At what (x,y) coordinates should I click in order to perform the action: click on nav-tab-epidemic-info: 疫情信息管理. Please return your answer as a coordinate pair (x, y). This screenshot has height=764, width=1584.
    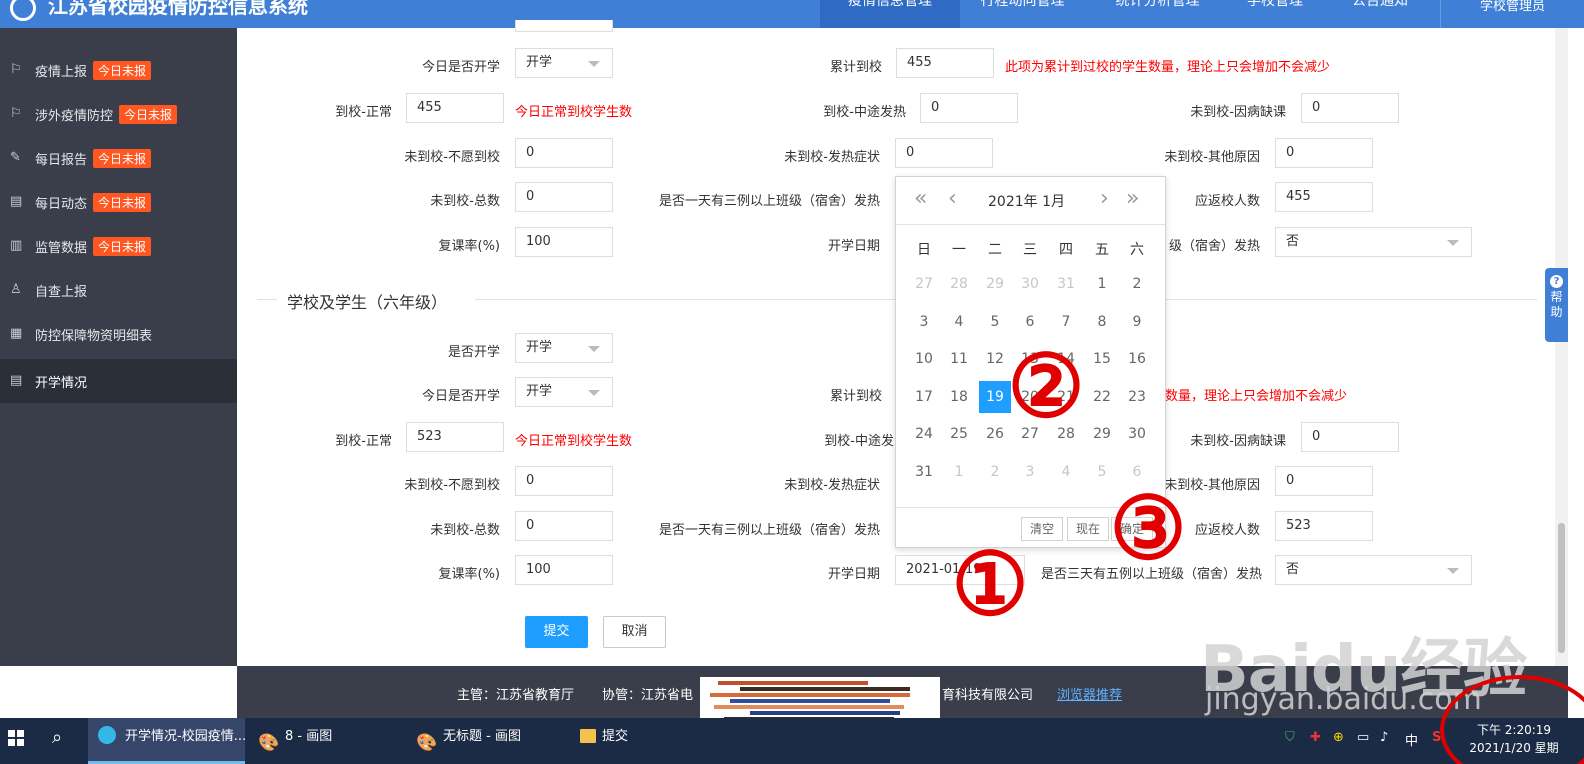
    Looking at the image, I should click on (890, 14).